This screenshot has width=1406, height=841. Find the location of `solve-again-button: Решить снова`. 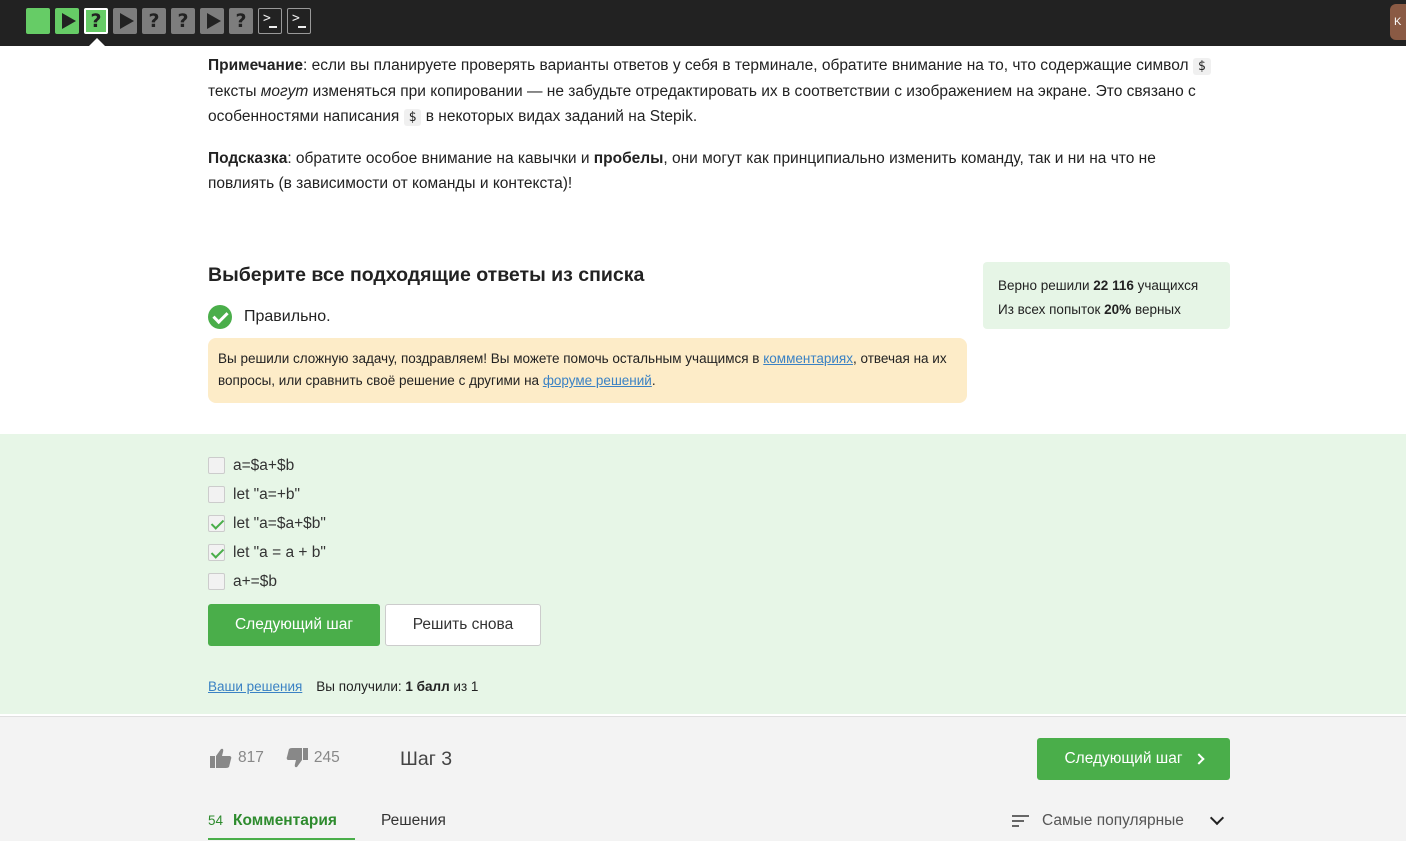

solve-again-button: Решить снова is located at coordinates (463, 625).